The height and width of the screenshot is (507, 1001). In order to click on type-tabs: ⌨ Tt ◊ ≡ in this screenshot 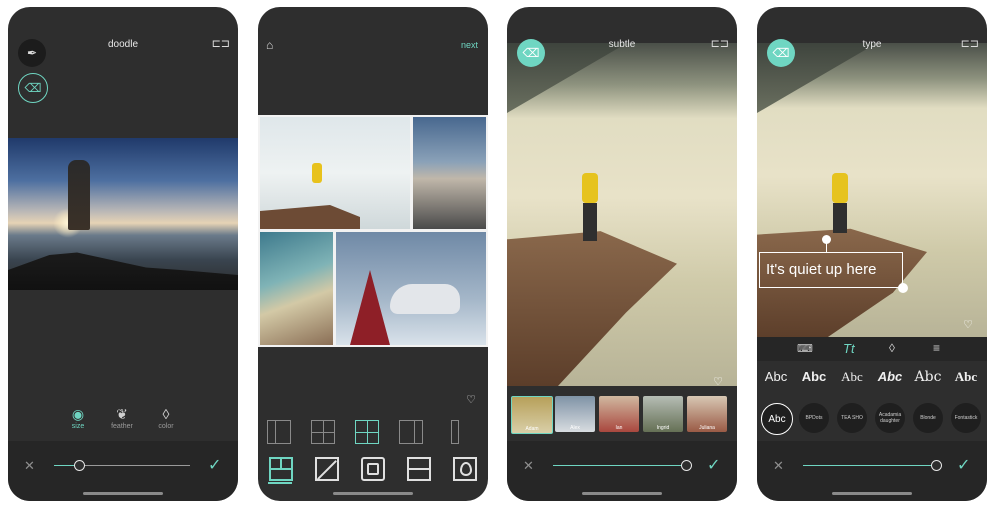, I will do `click(872, 349)`.